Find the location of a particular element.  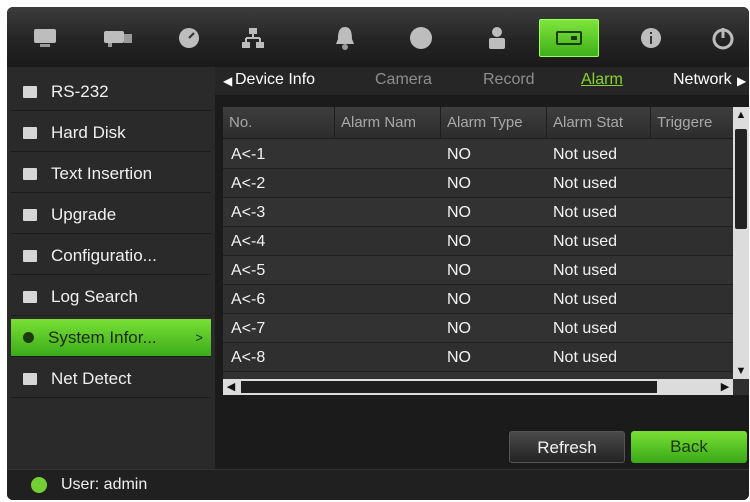

column-alarm-name: Alarm Nam is located at coordinates (388, 123).